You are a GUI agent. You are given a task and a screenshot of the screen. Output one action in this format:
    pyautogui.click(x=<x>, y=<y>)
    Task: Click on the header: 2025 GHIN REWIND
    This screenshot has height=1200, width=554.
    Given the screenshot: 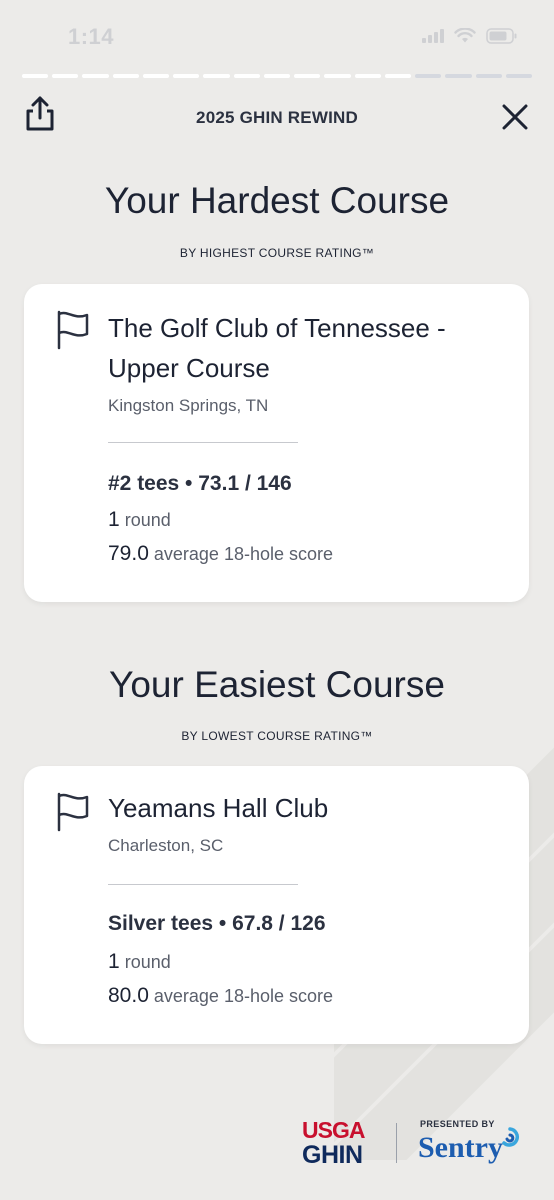 What is the action you would take?
    pyautogui.click(x=277, y=117)
    